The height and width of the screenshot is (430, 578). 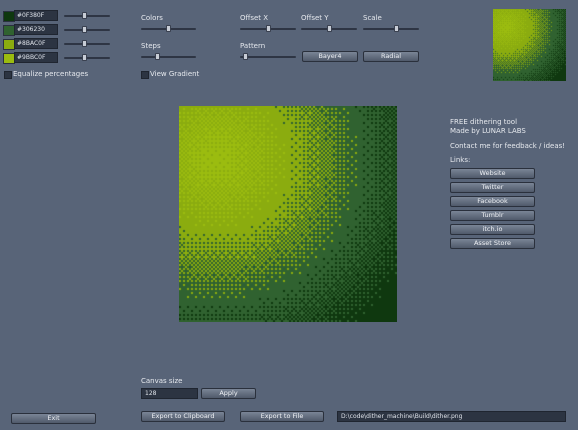 What do you see at coordinates (372, 18) in the screenshot?
I see `scale-label: Scale` at bounding box center [372, 18].